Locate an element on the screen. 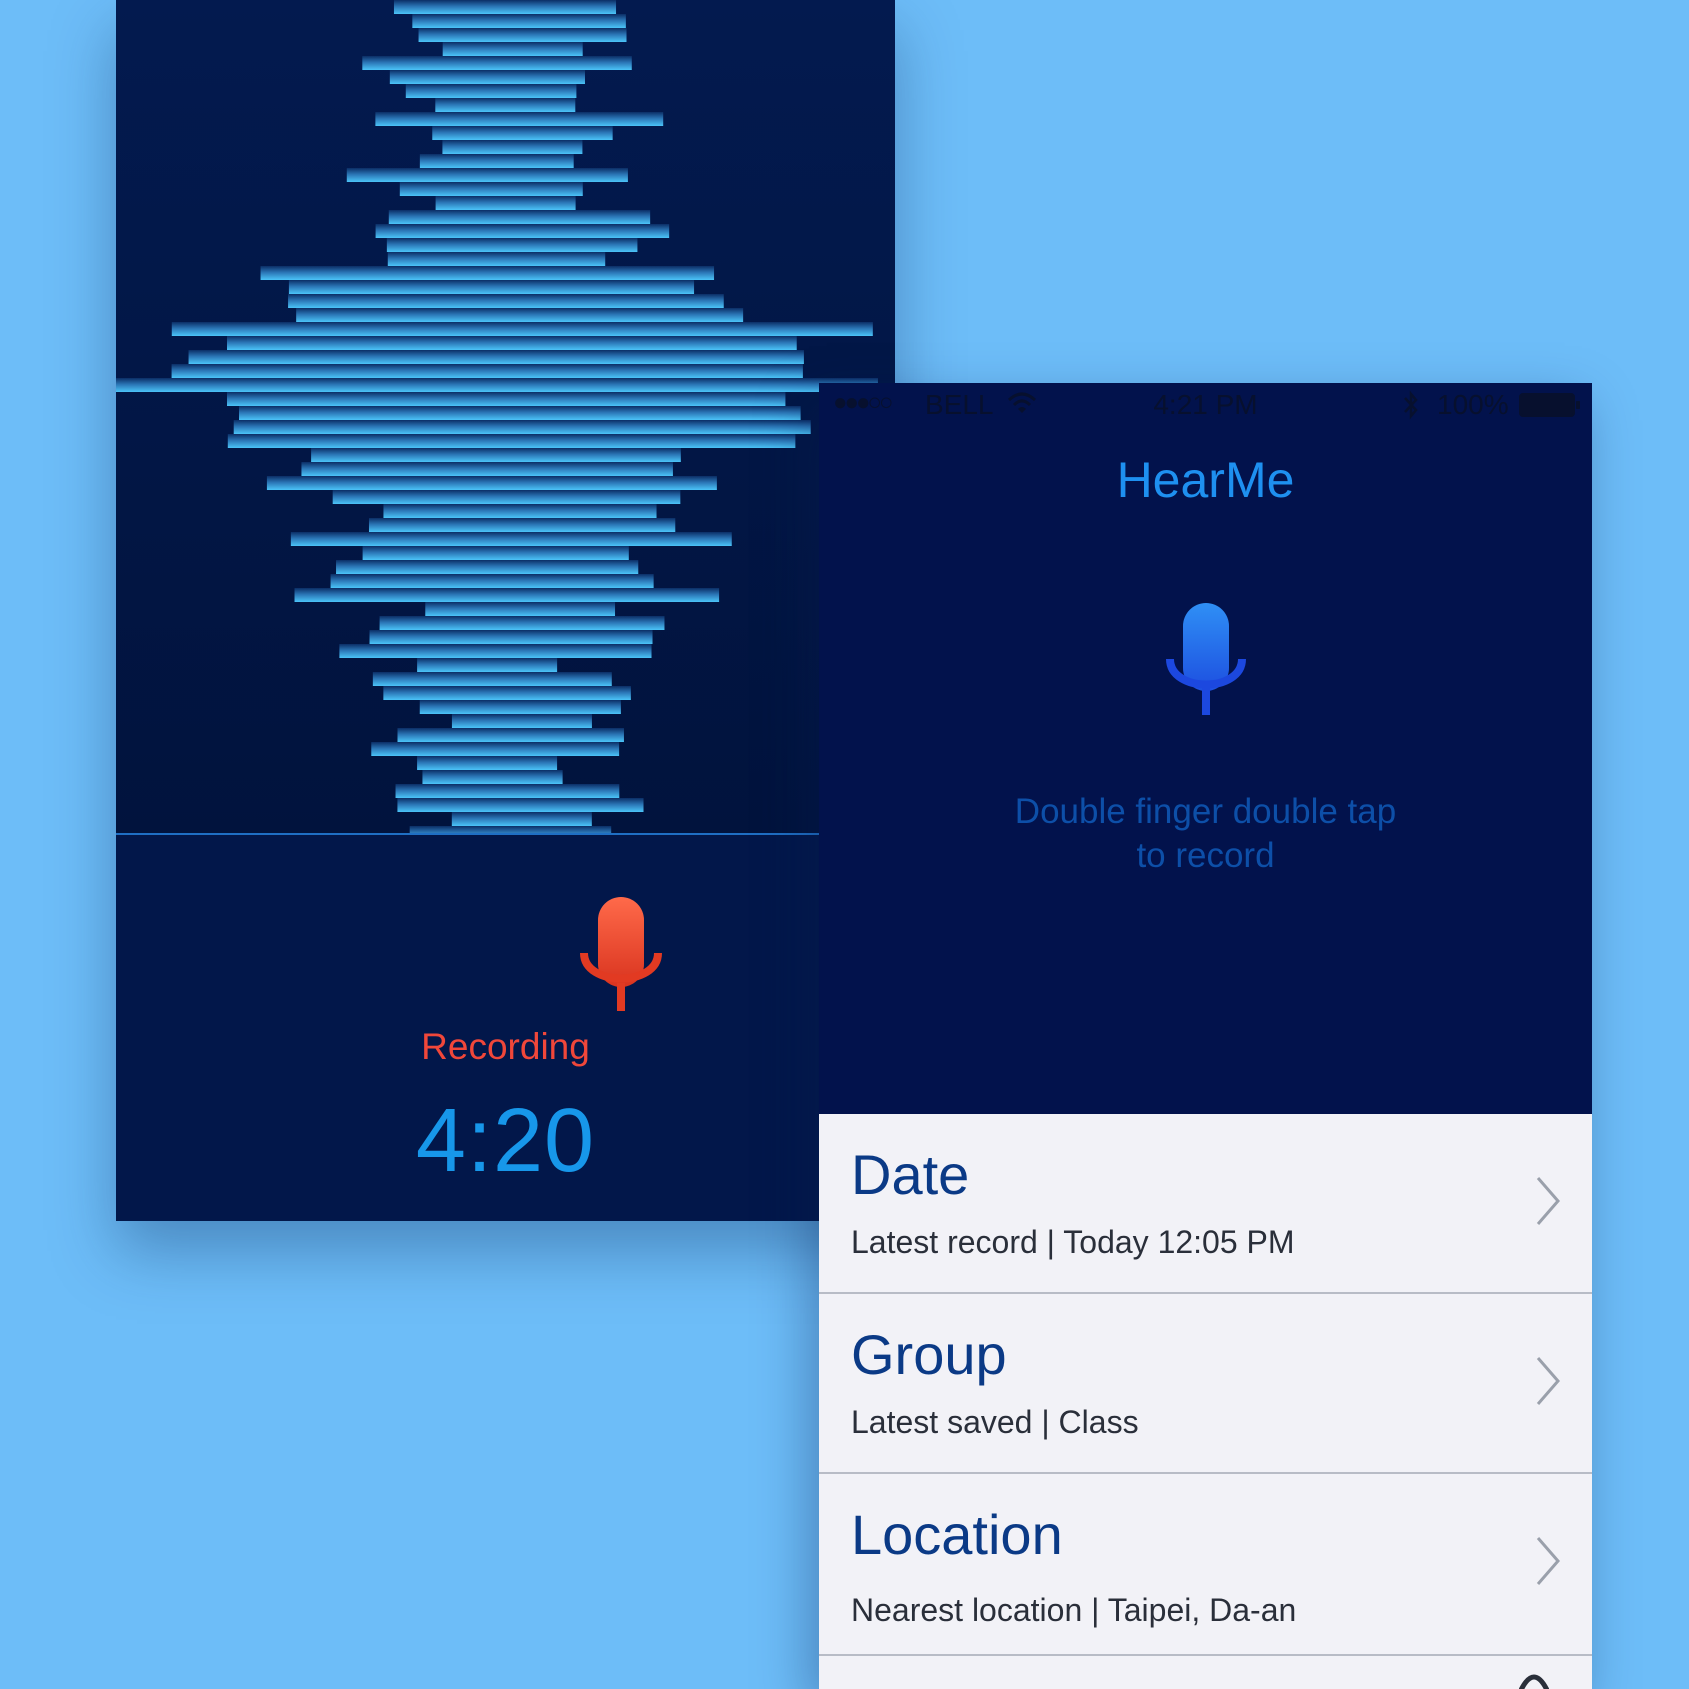  hint-line-2: to record is located at coordinates (1205, 855).